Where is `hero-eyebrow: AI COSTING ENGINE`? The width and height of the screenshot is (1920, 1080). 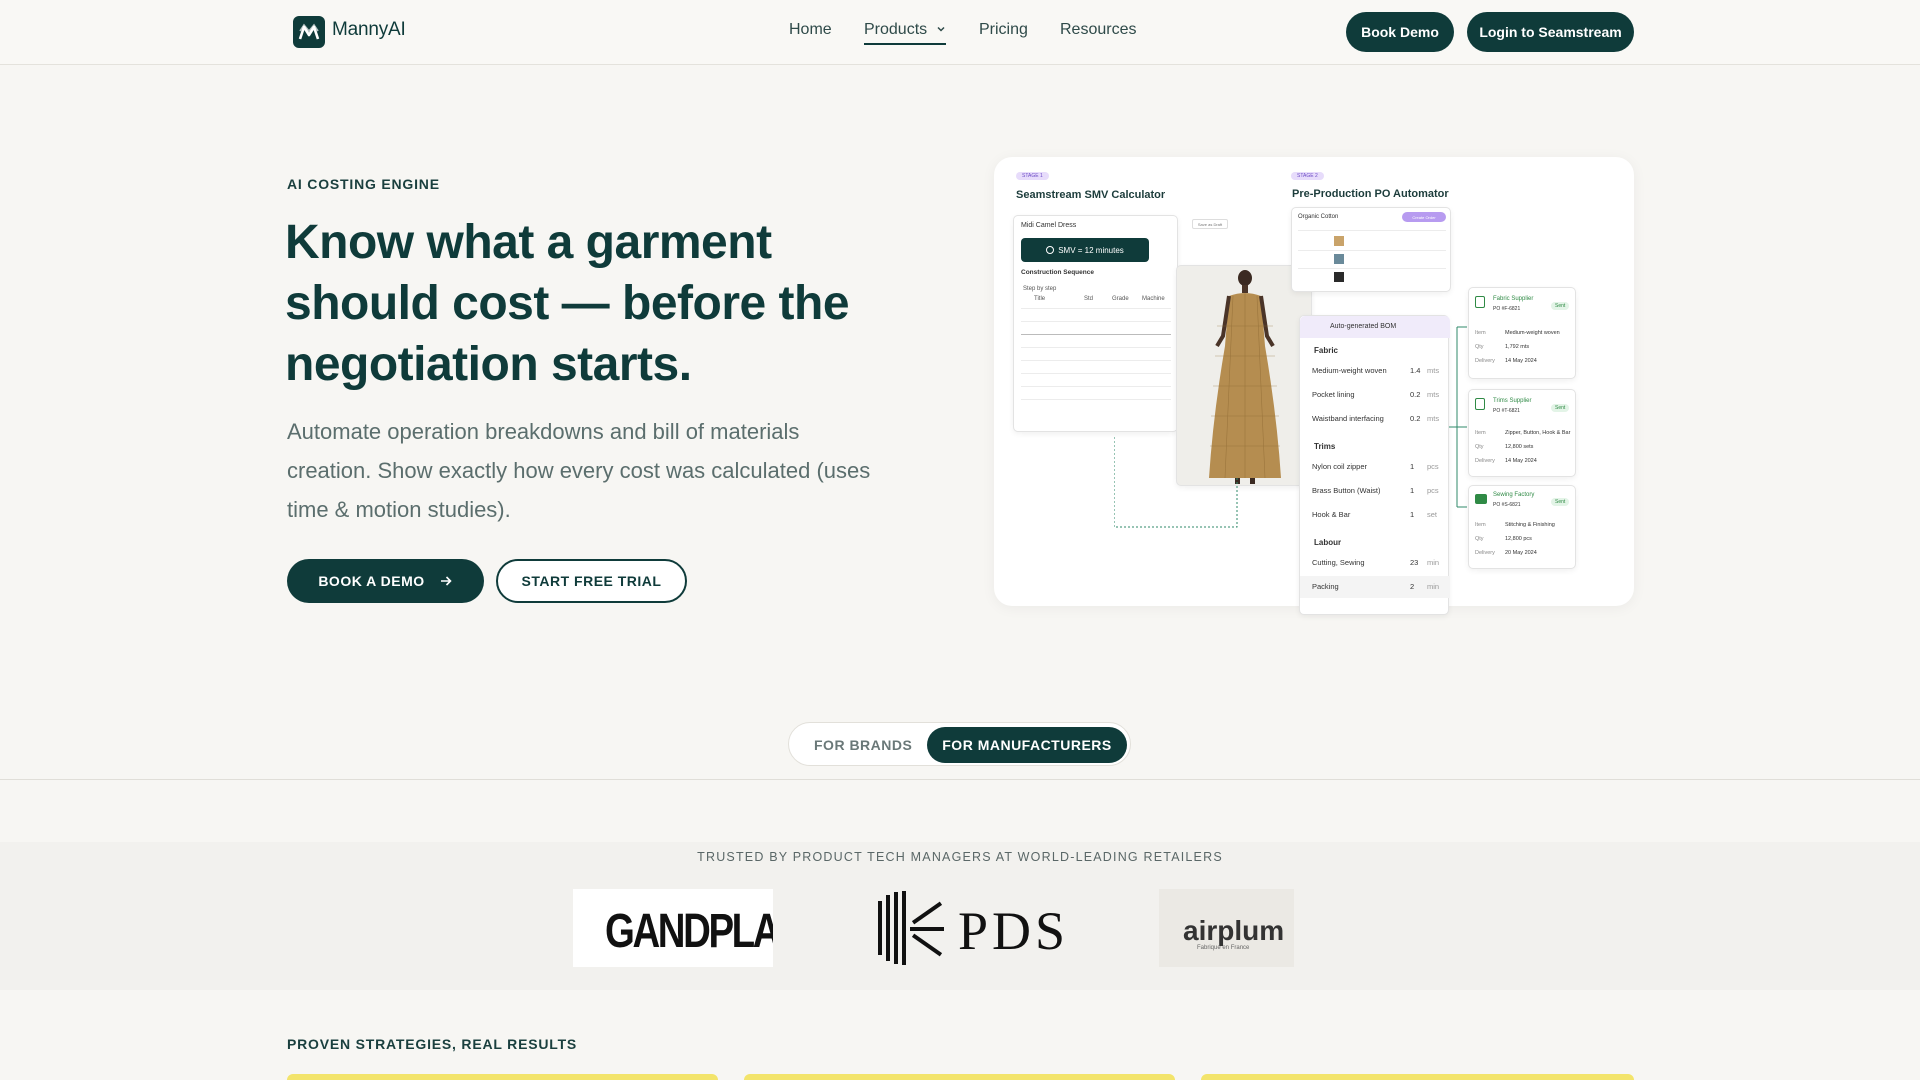
hero-eyebrow: AI COSTING ENGINE is located at coordinates (363, 184).